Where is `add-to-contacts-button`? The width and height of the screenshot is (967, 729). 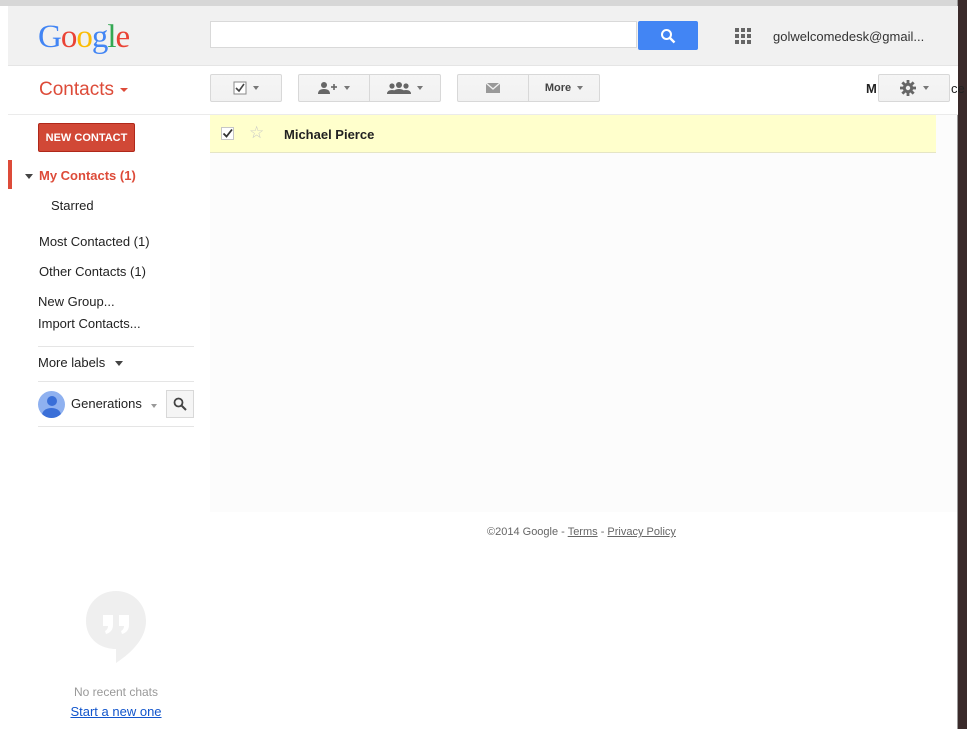 add-to-contacts-button is located at coordinates (334, 88).